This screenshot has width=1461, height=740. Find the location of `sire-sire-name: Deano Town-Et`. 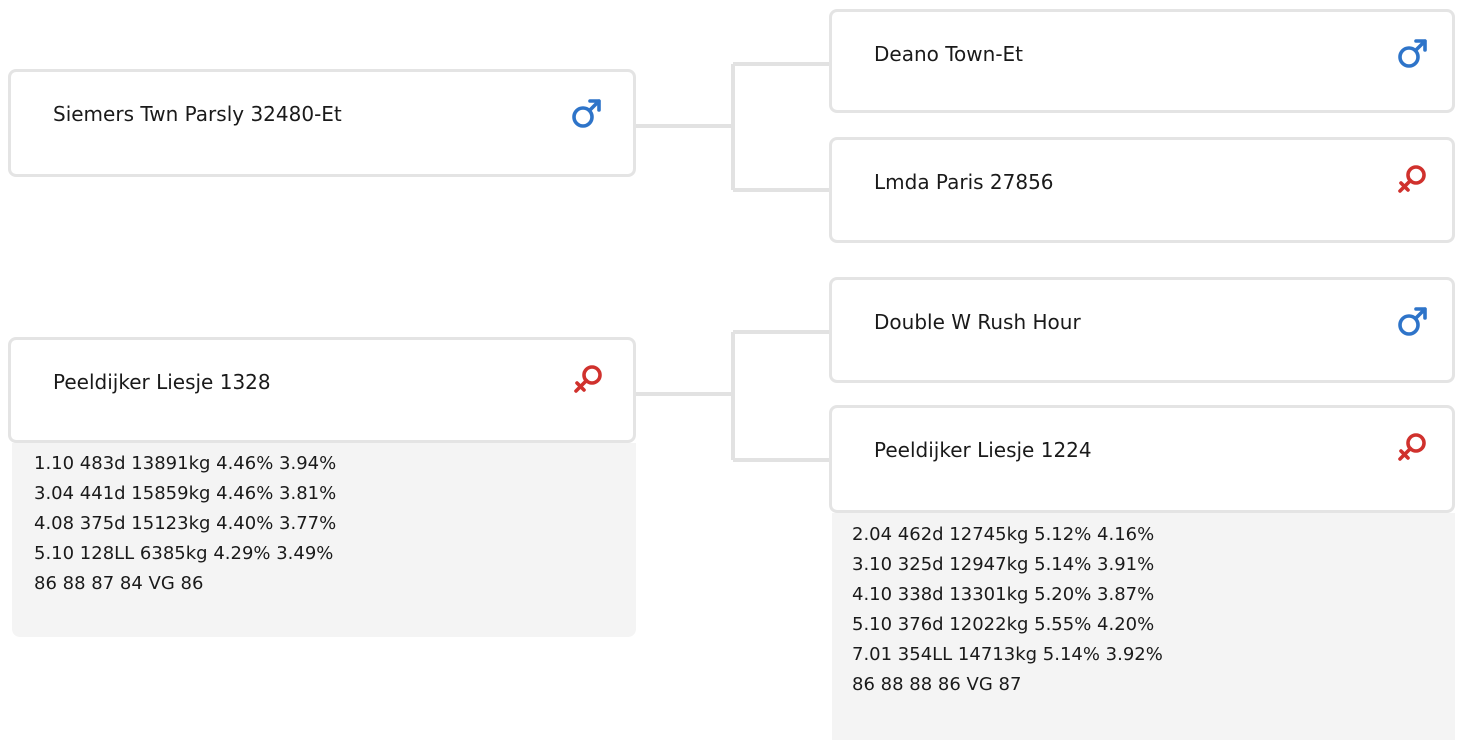

sire-sire-name: Deano Town-Et is located at coordinates (949, 54).